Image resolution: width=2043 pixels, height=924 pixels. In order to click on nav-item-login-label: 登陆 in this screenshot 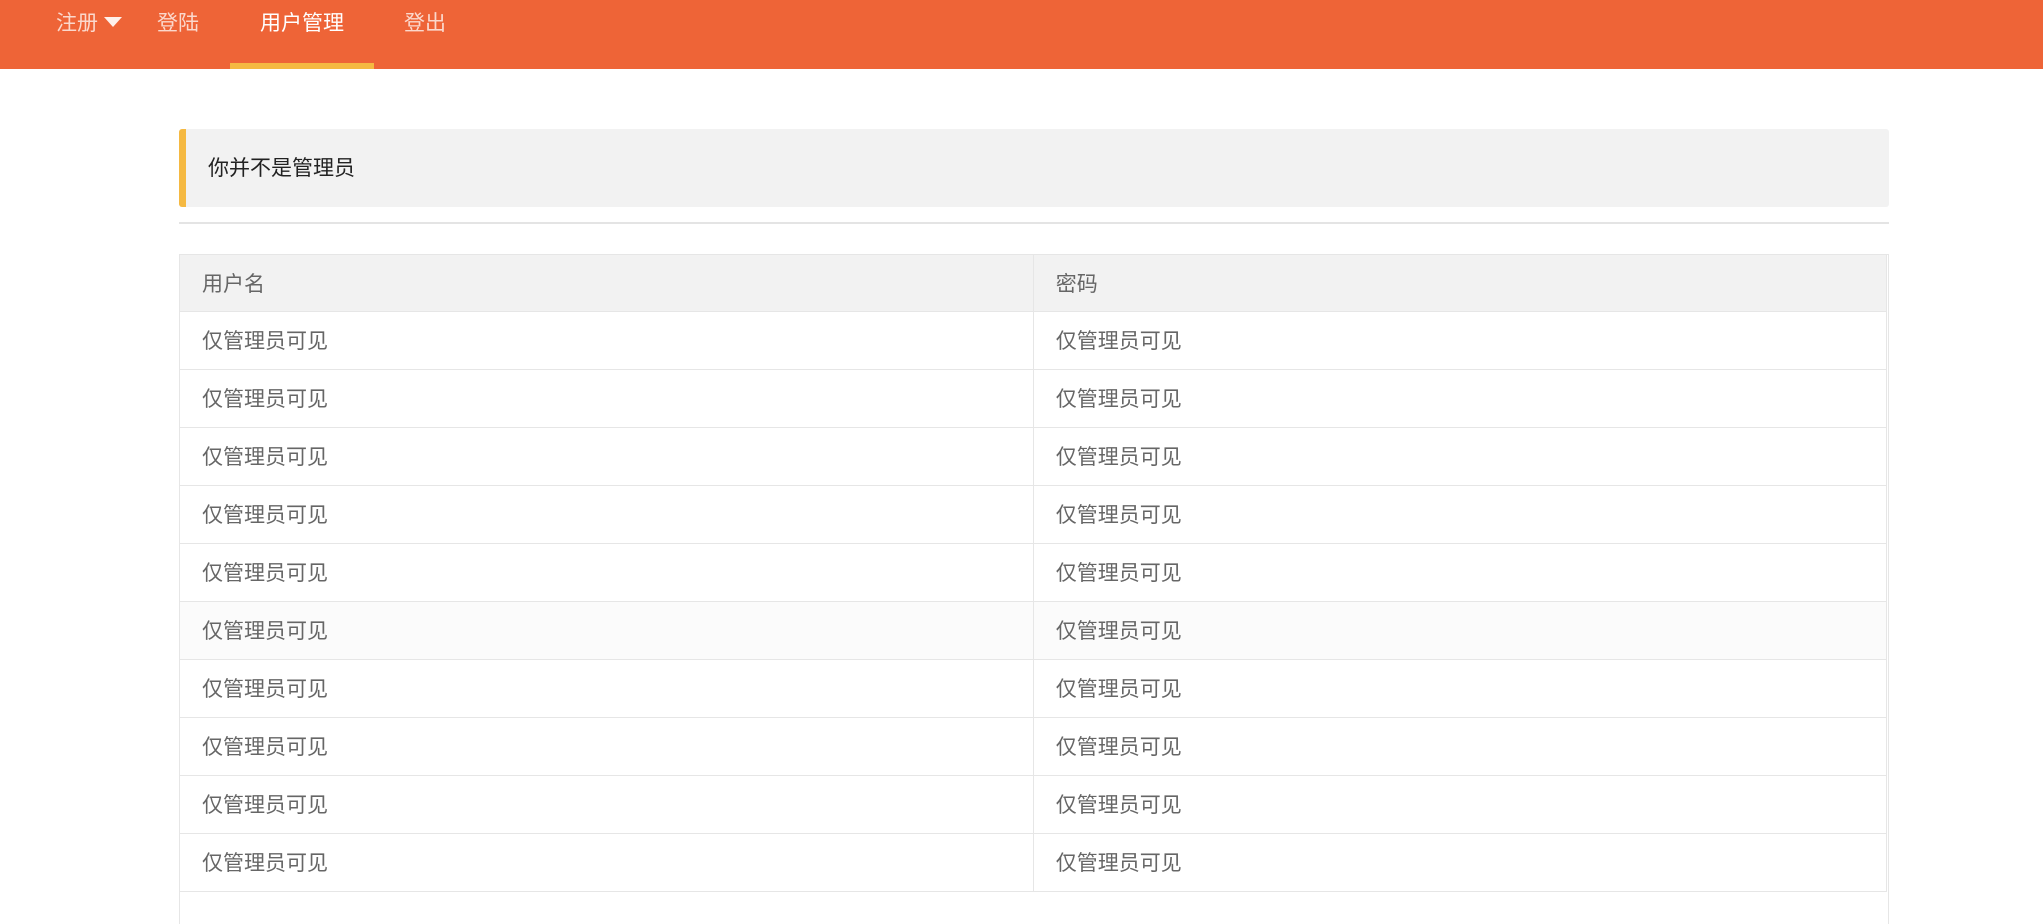, I will do `click(178, 23)`.